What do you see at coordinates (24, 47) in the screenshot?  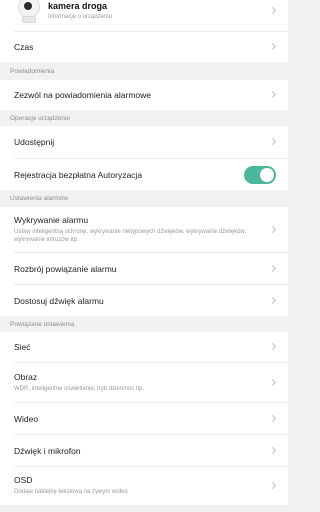 I see `time-label: Czas` at bounding box center [24, 47].